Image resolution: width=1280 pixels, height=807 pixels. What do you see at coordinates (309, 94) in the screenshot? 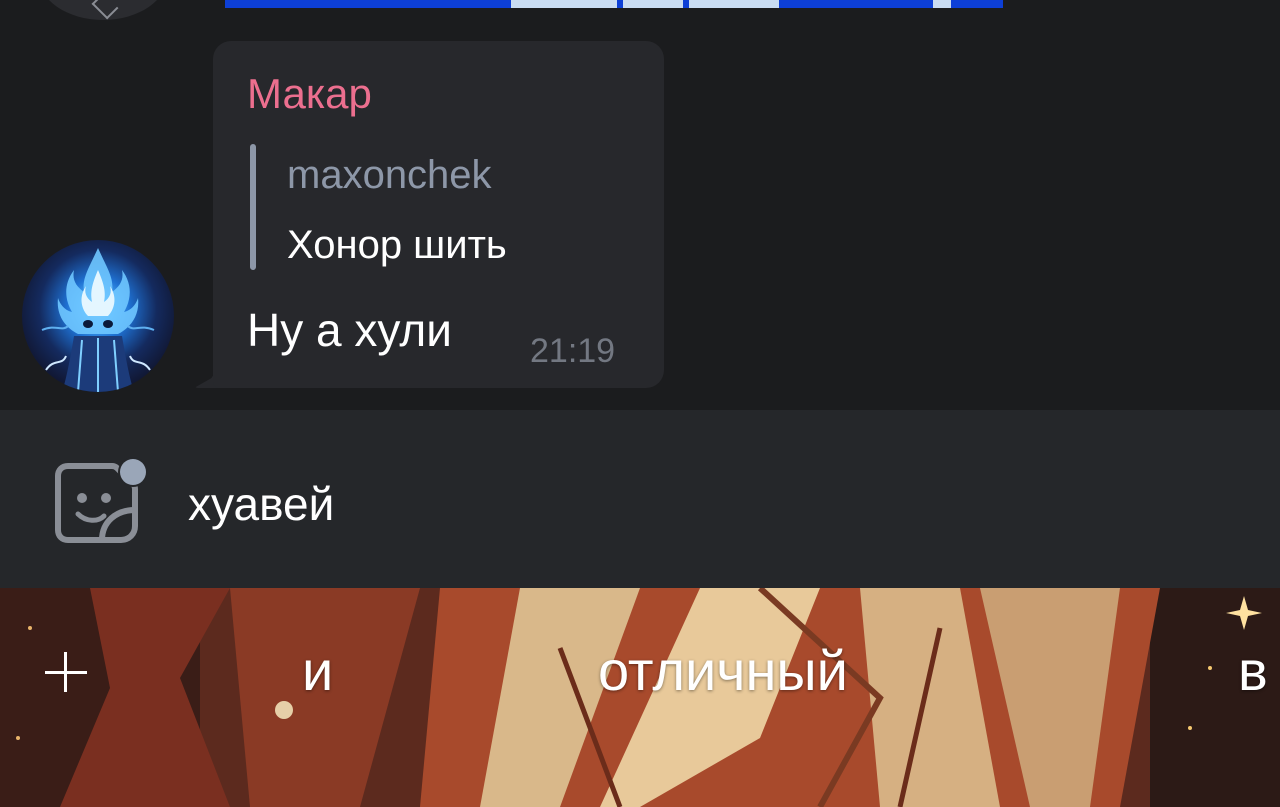
I see `sender-name: Макар` at bounding box center [309, 94].